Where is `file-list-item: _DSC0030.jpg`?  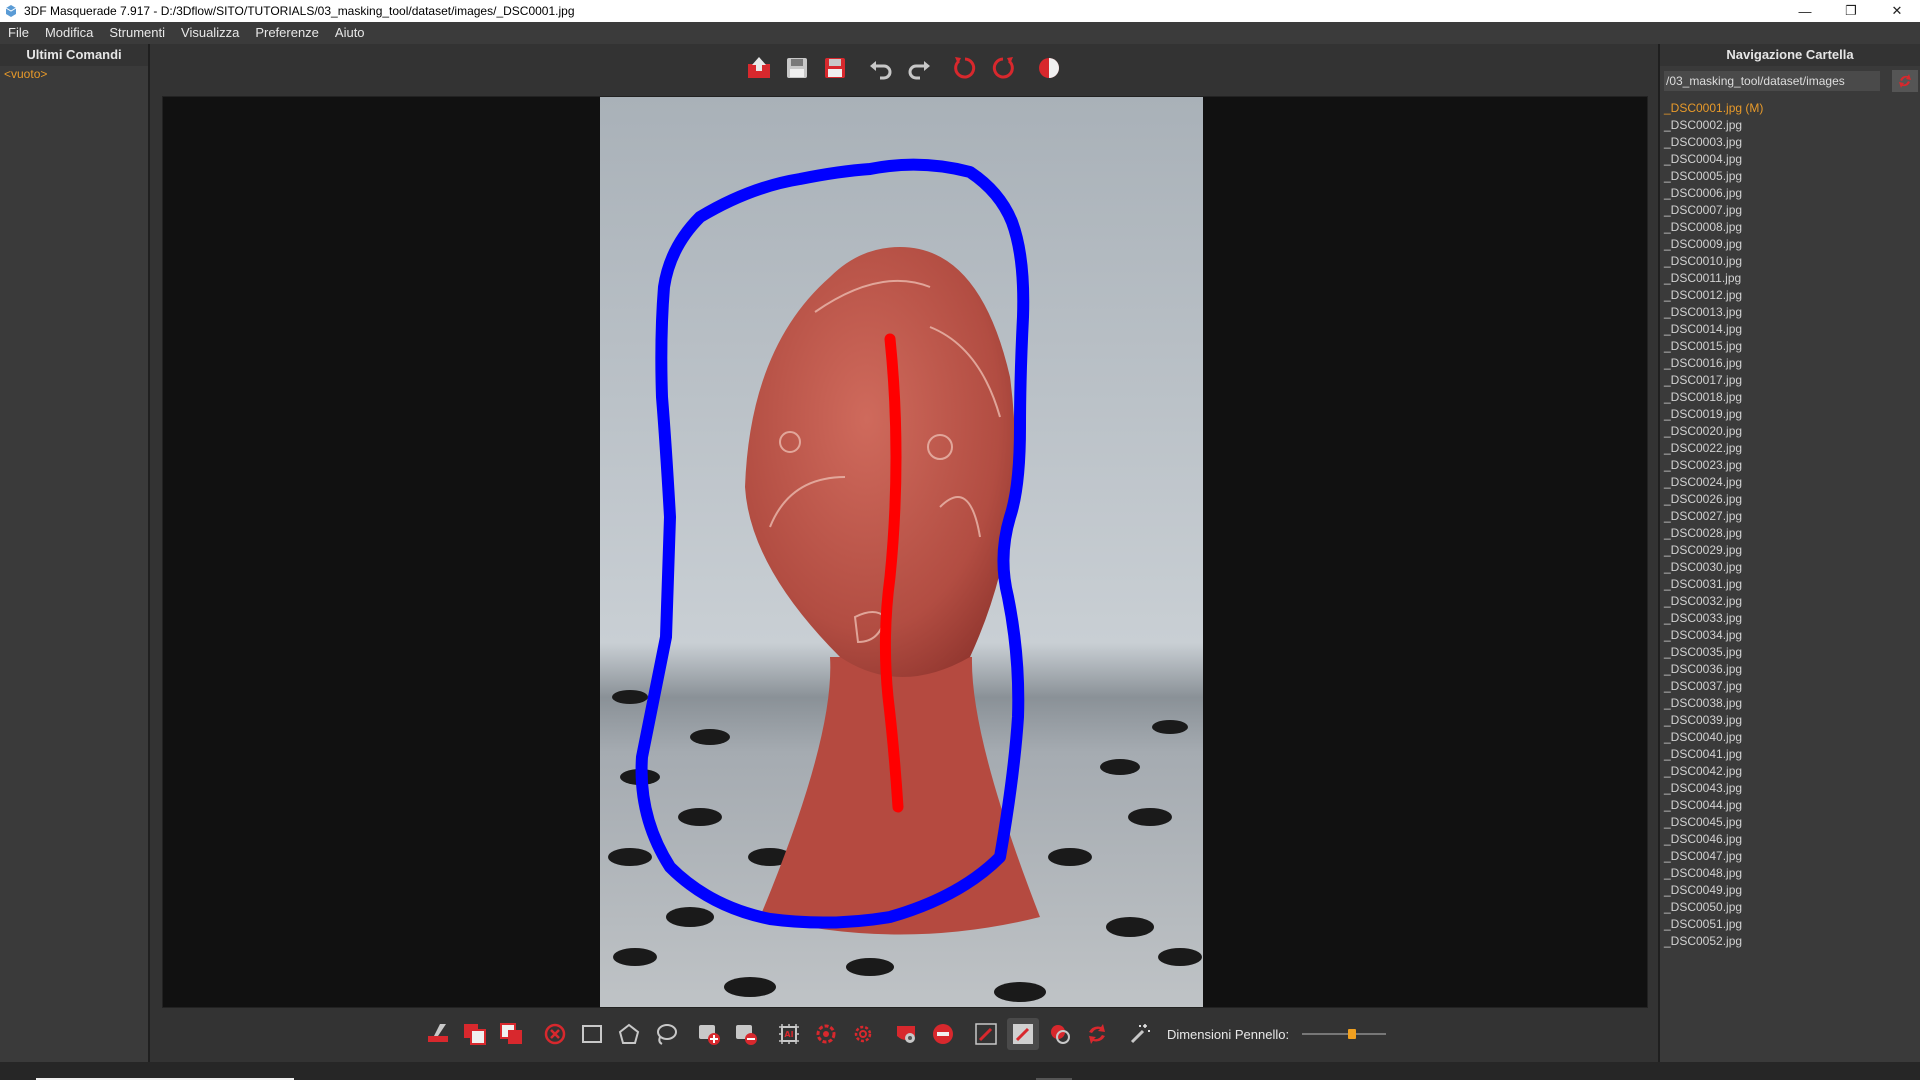 file-list-item: _DSC0030.jpg is located at coordinates (1792, 567).